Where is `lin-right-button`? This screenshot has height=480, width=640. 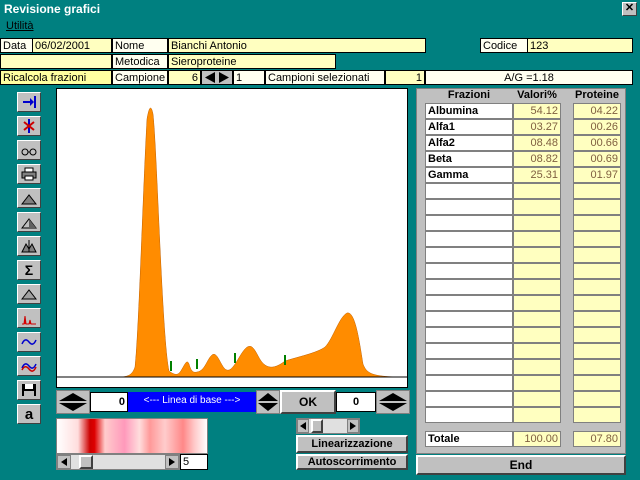
lin-right-button is located at coordinates (353, 426).